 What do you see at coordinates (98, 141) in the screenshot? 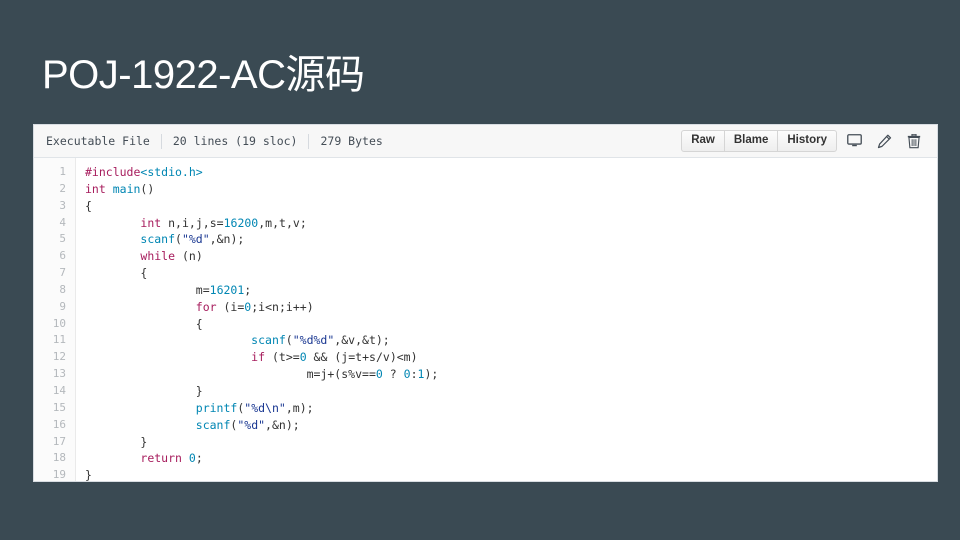
I see `file-type-label: Executable File` at bounding box center [98, 141].